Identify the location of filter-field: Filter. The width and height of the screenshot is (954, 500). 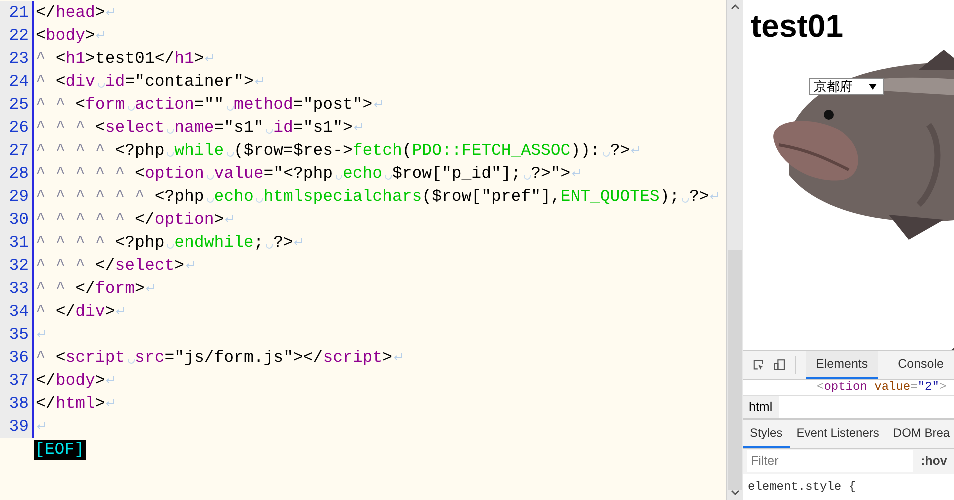
(830, 461).